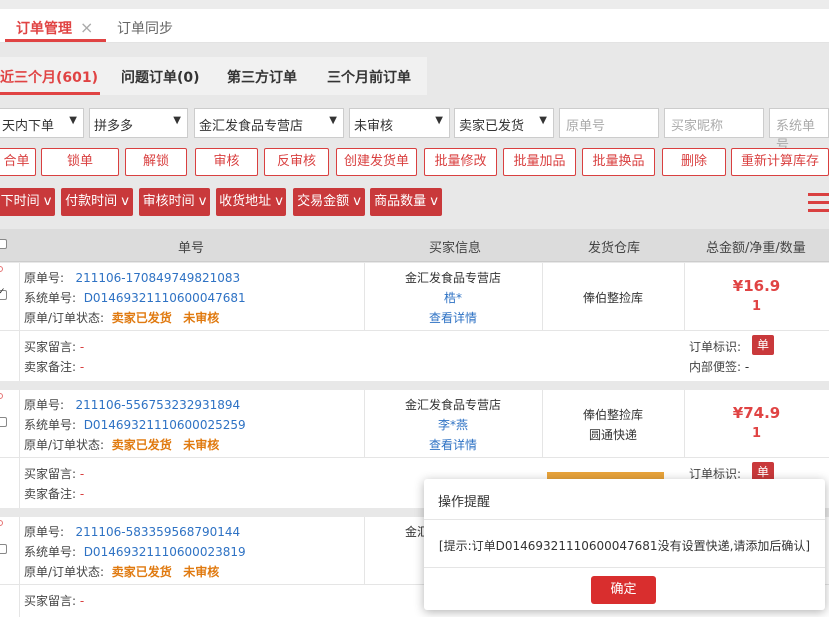 The height and width of the screenshot is (617, 829). I want to click on review-status-value: 未审核, so click(374, 126).